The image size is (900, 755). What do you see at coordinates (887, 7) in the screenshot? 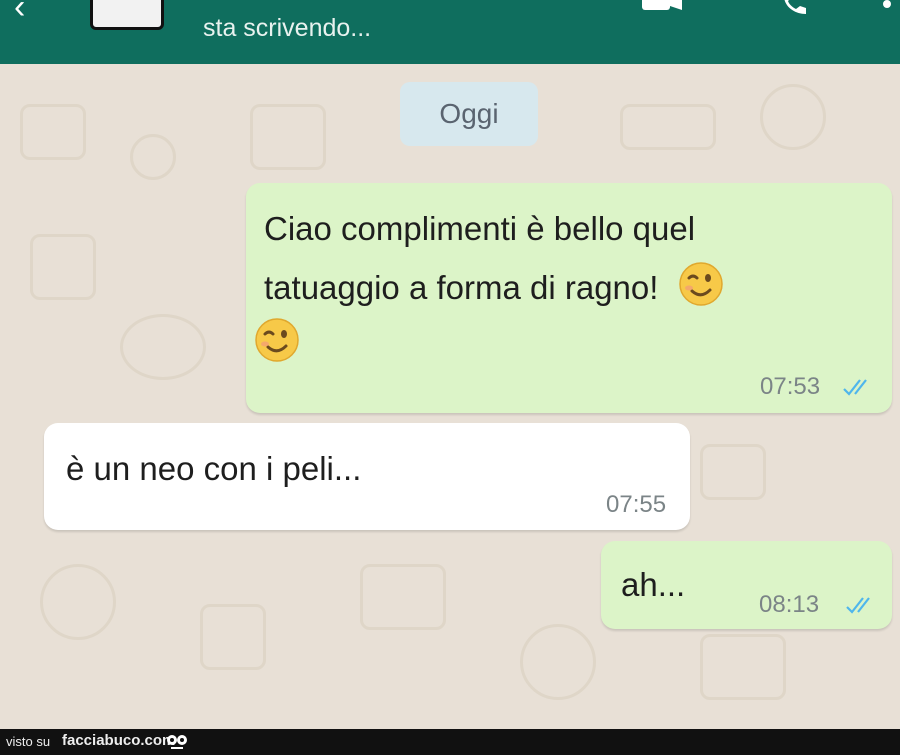
I see `more-vert-icon` at bounding box center [887, 7].